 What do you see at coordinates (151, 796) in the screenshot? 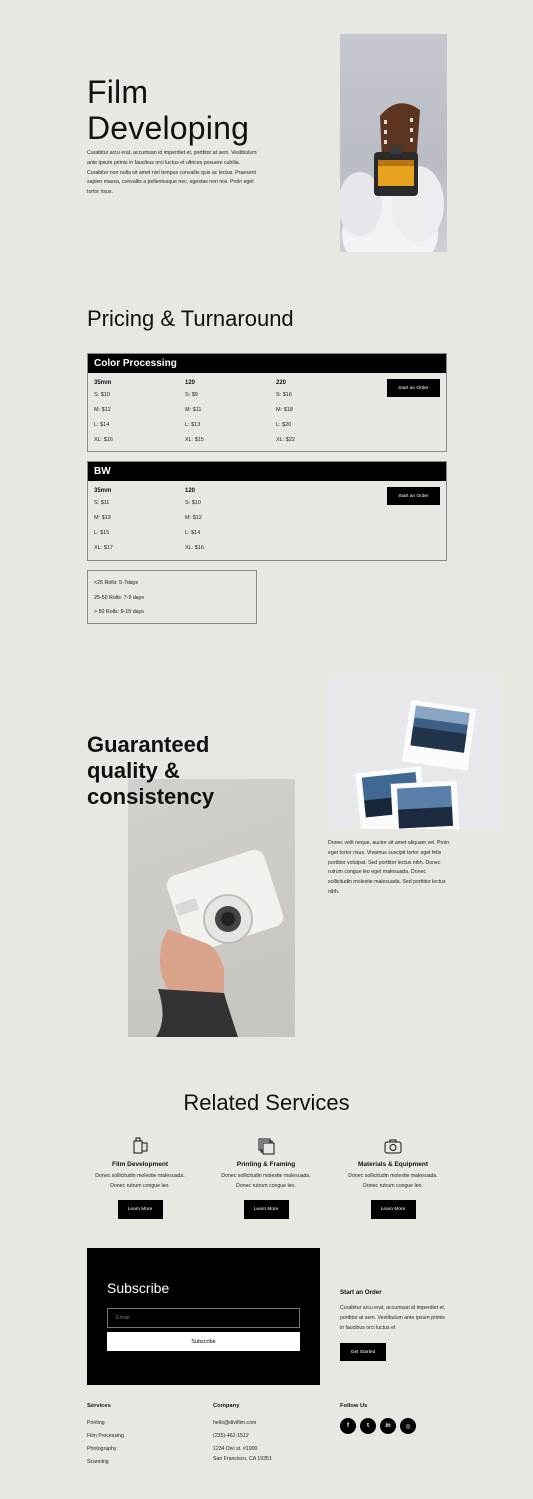
I see `quality-title-line3: consistency` at bounding box center [151, 796].